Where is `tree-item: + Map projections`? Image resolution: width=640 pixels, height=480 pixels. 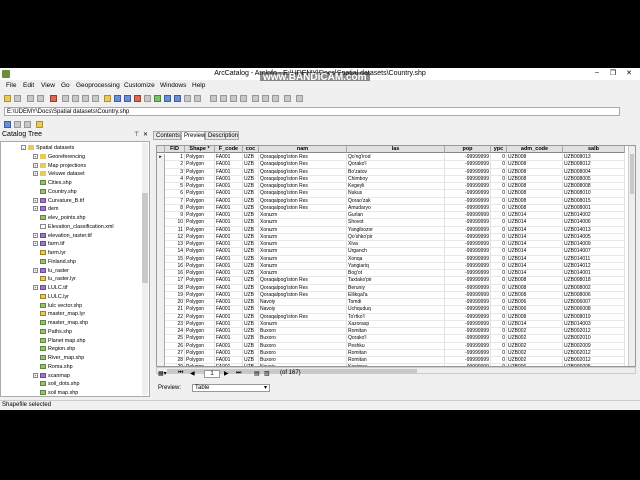 tree-item: + Map projections is located at coordinates (59, 166).